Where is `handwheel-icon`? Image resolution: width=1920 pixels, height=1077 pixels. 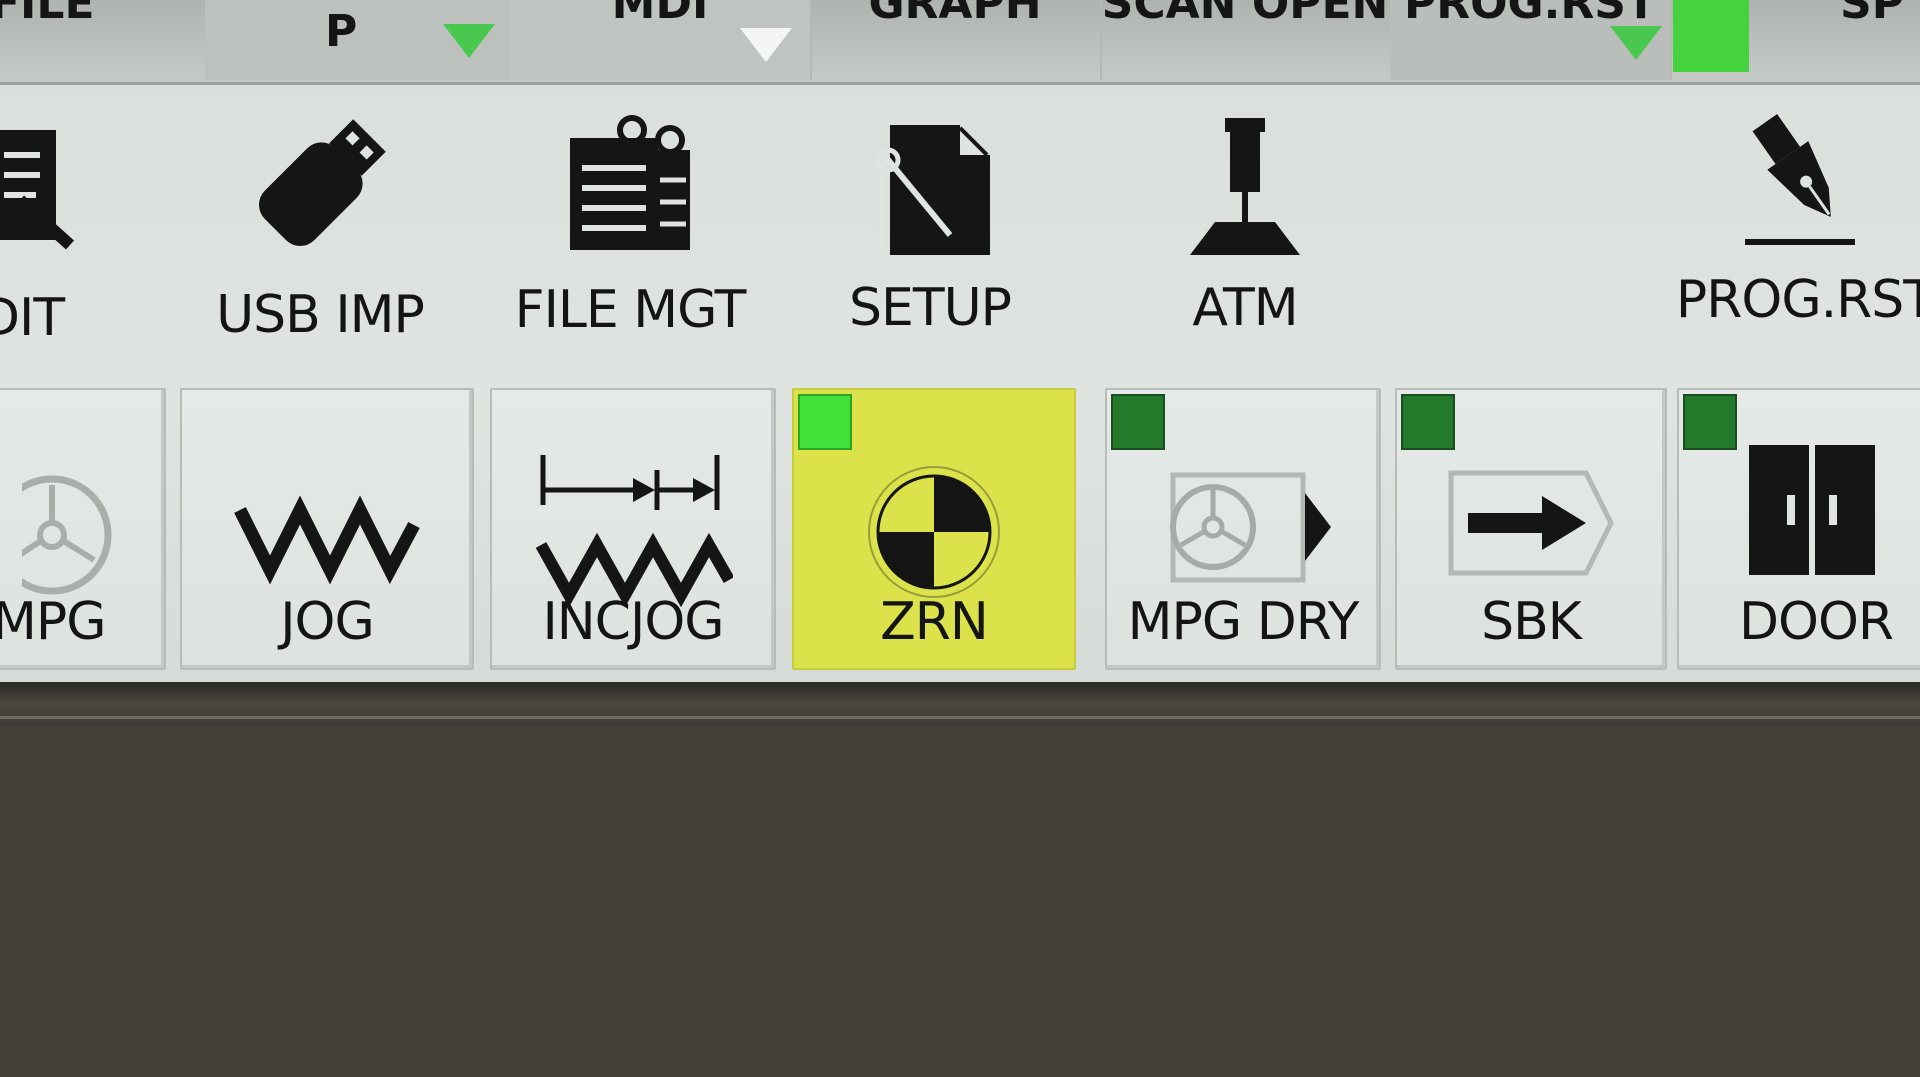
handwheel-icon is located at coordinates (67, 535).